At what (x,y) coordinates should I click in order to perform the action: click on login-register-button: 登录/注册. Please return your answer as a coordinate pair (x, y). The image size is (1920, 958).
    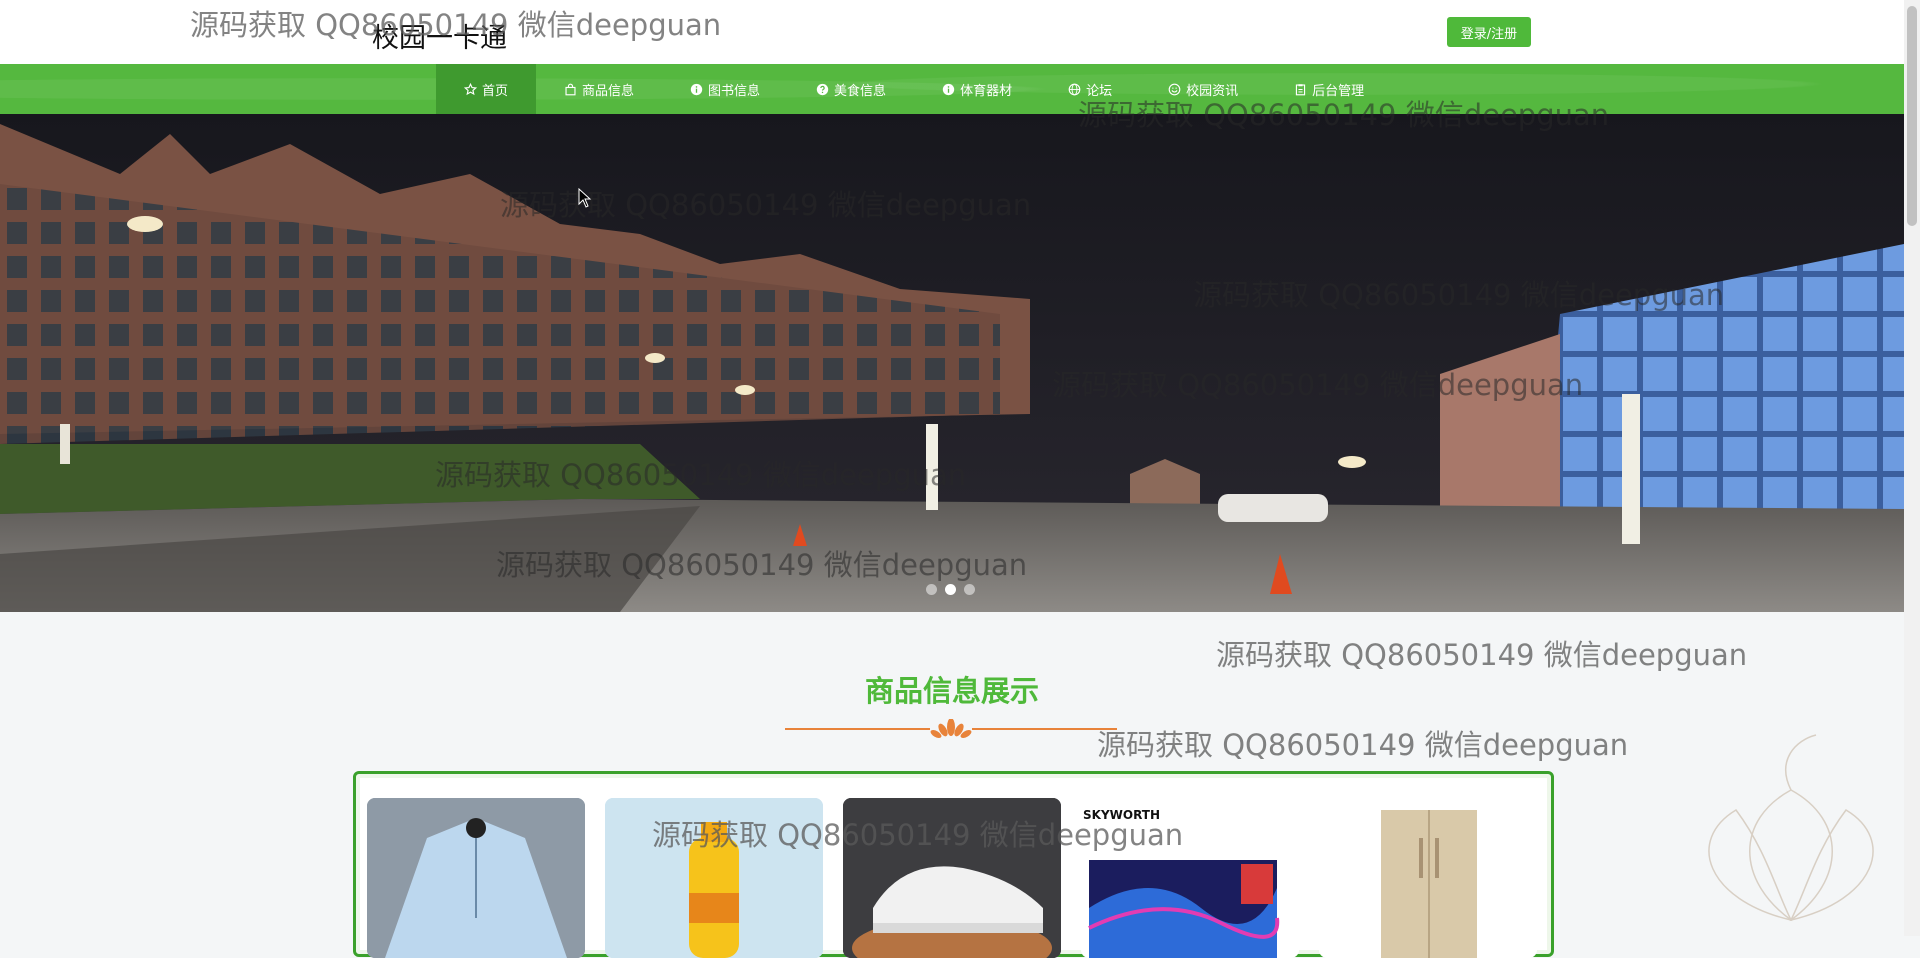
    Looking at the image, I should click on (1489, 32).